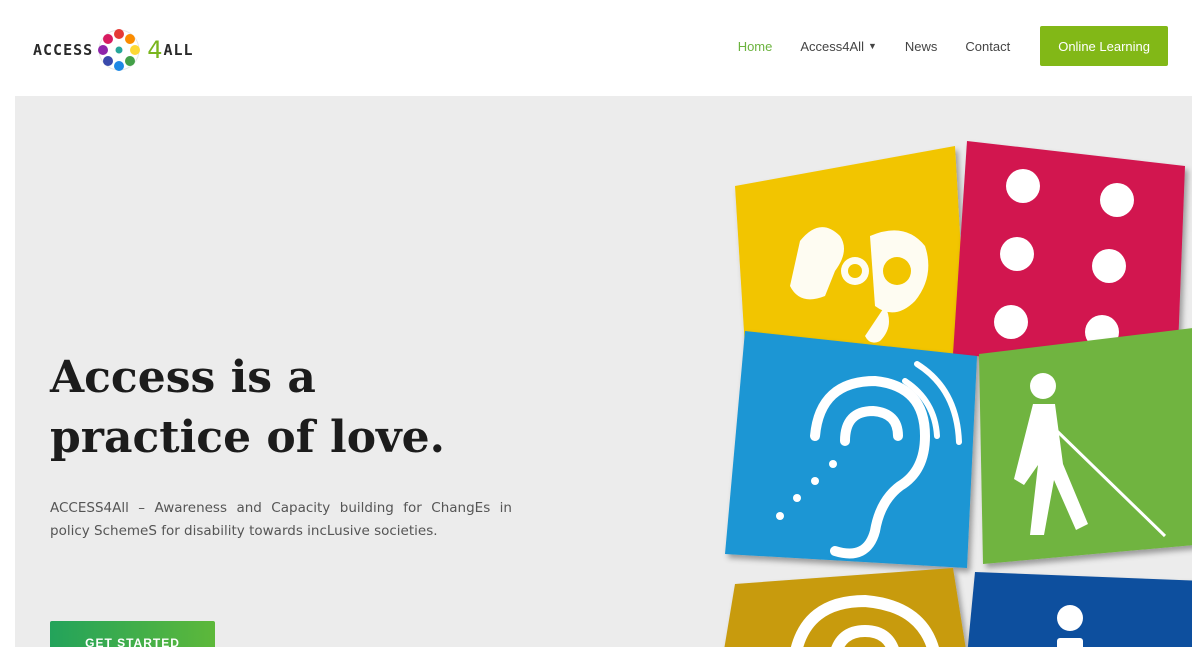 The width and height of the screenshot is (1192, 647). I want to click on nav-item-home: Home, so click(755, 46).